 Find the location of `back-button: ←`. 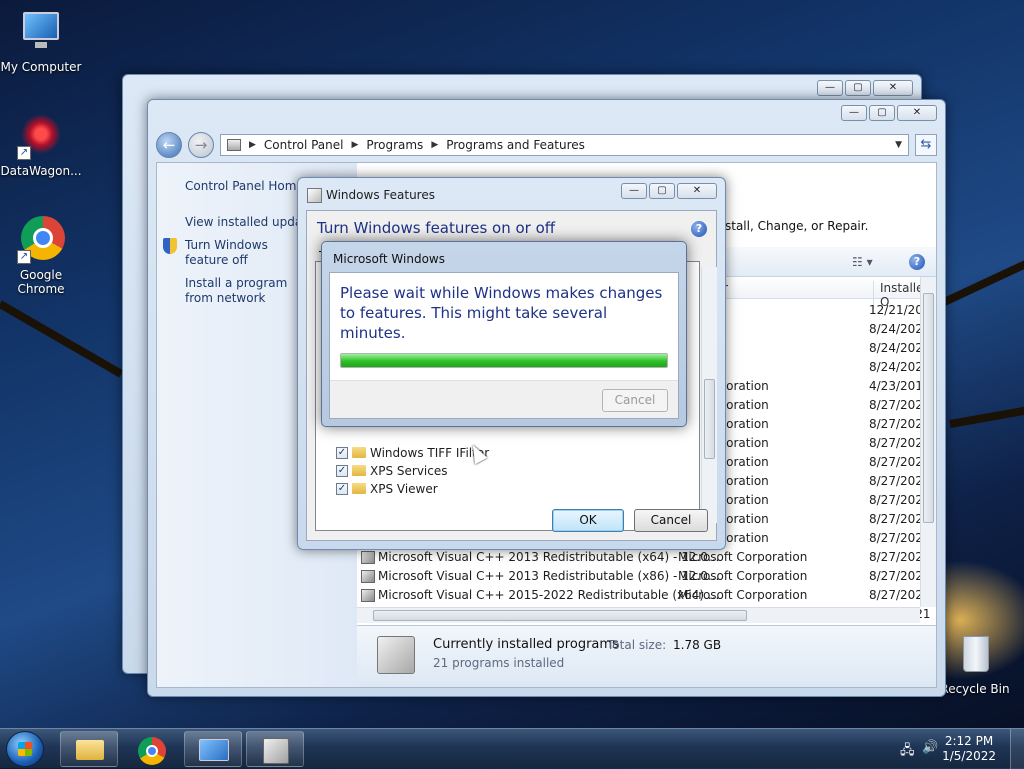

back-button: ← is located at coordinates (169, 145).